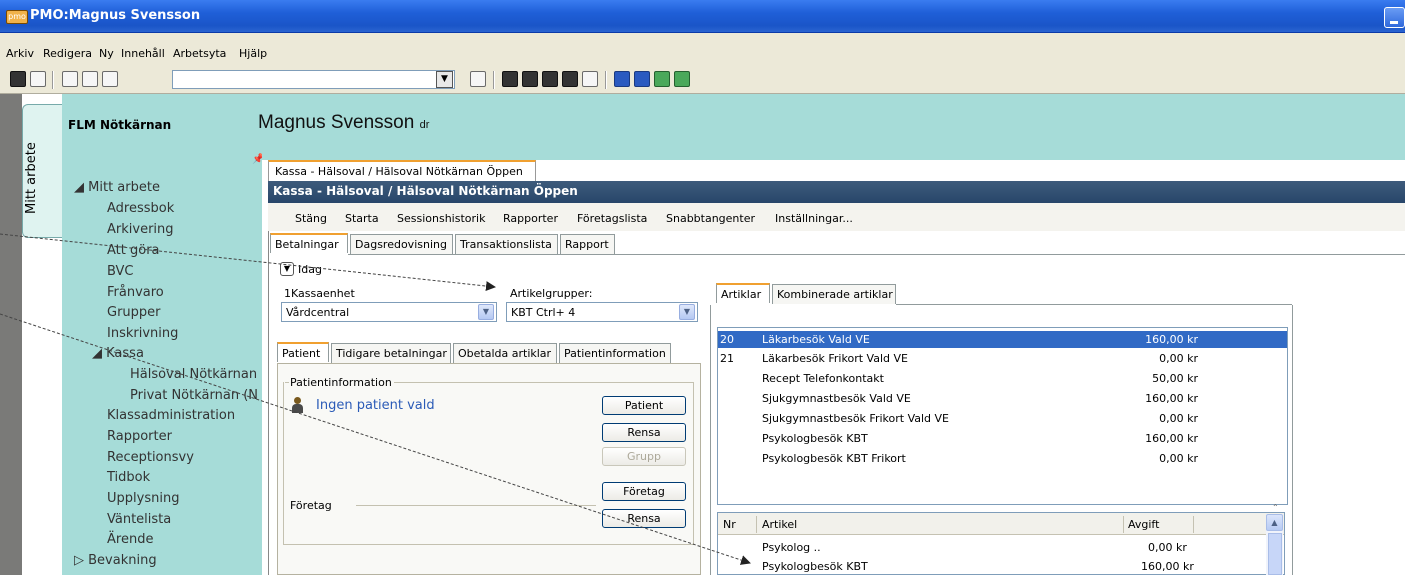 Image resolution: width=1405 pixels, height=575 pixels. I want to click on annotation-arrow, so click(248, 262).